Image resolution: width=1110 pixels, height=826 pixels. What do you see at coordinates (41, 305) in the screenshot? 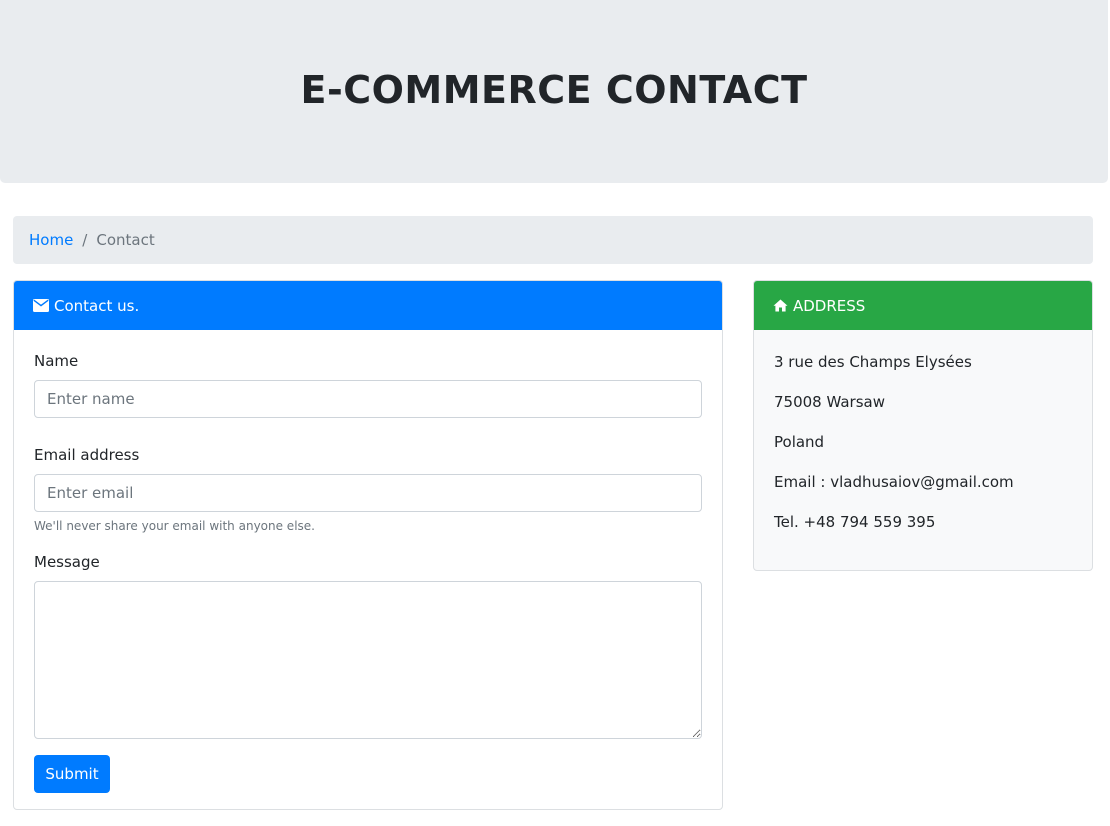
I see `envelope-icon` at bounding box center [41, 305].